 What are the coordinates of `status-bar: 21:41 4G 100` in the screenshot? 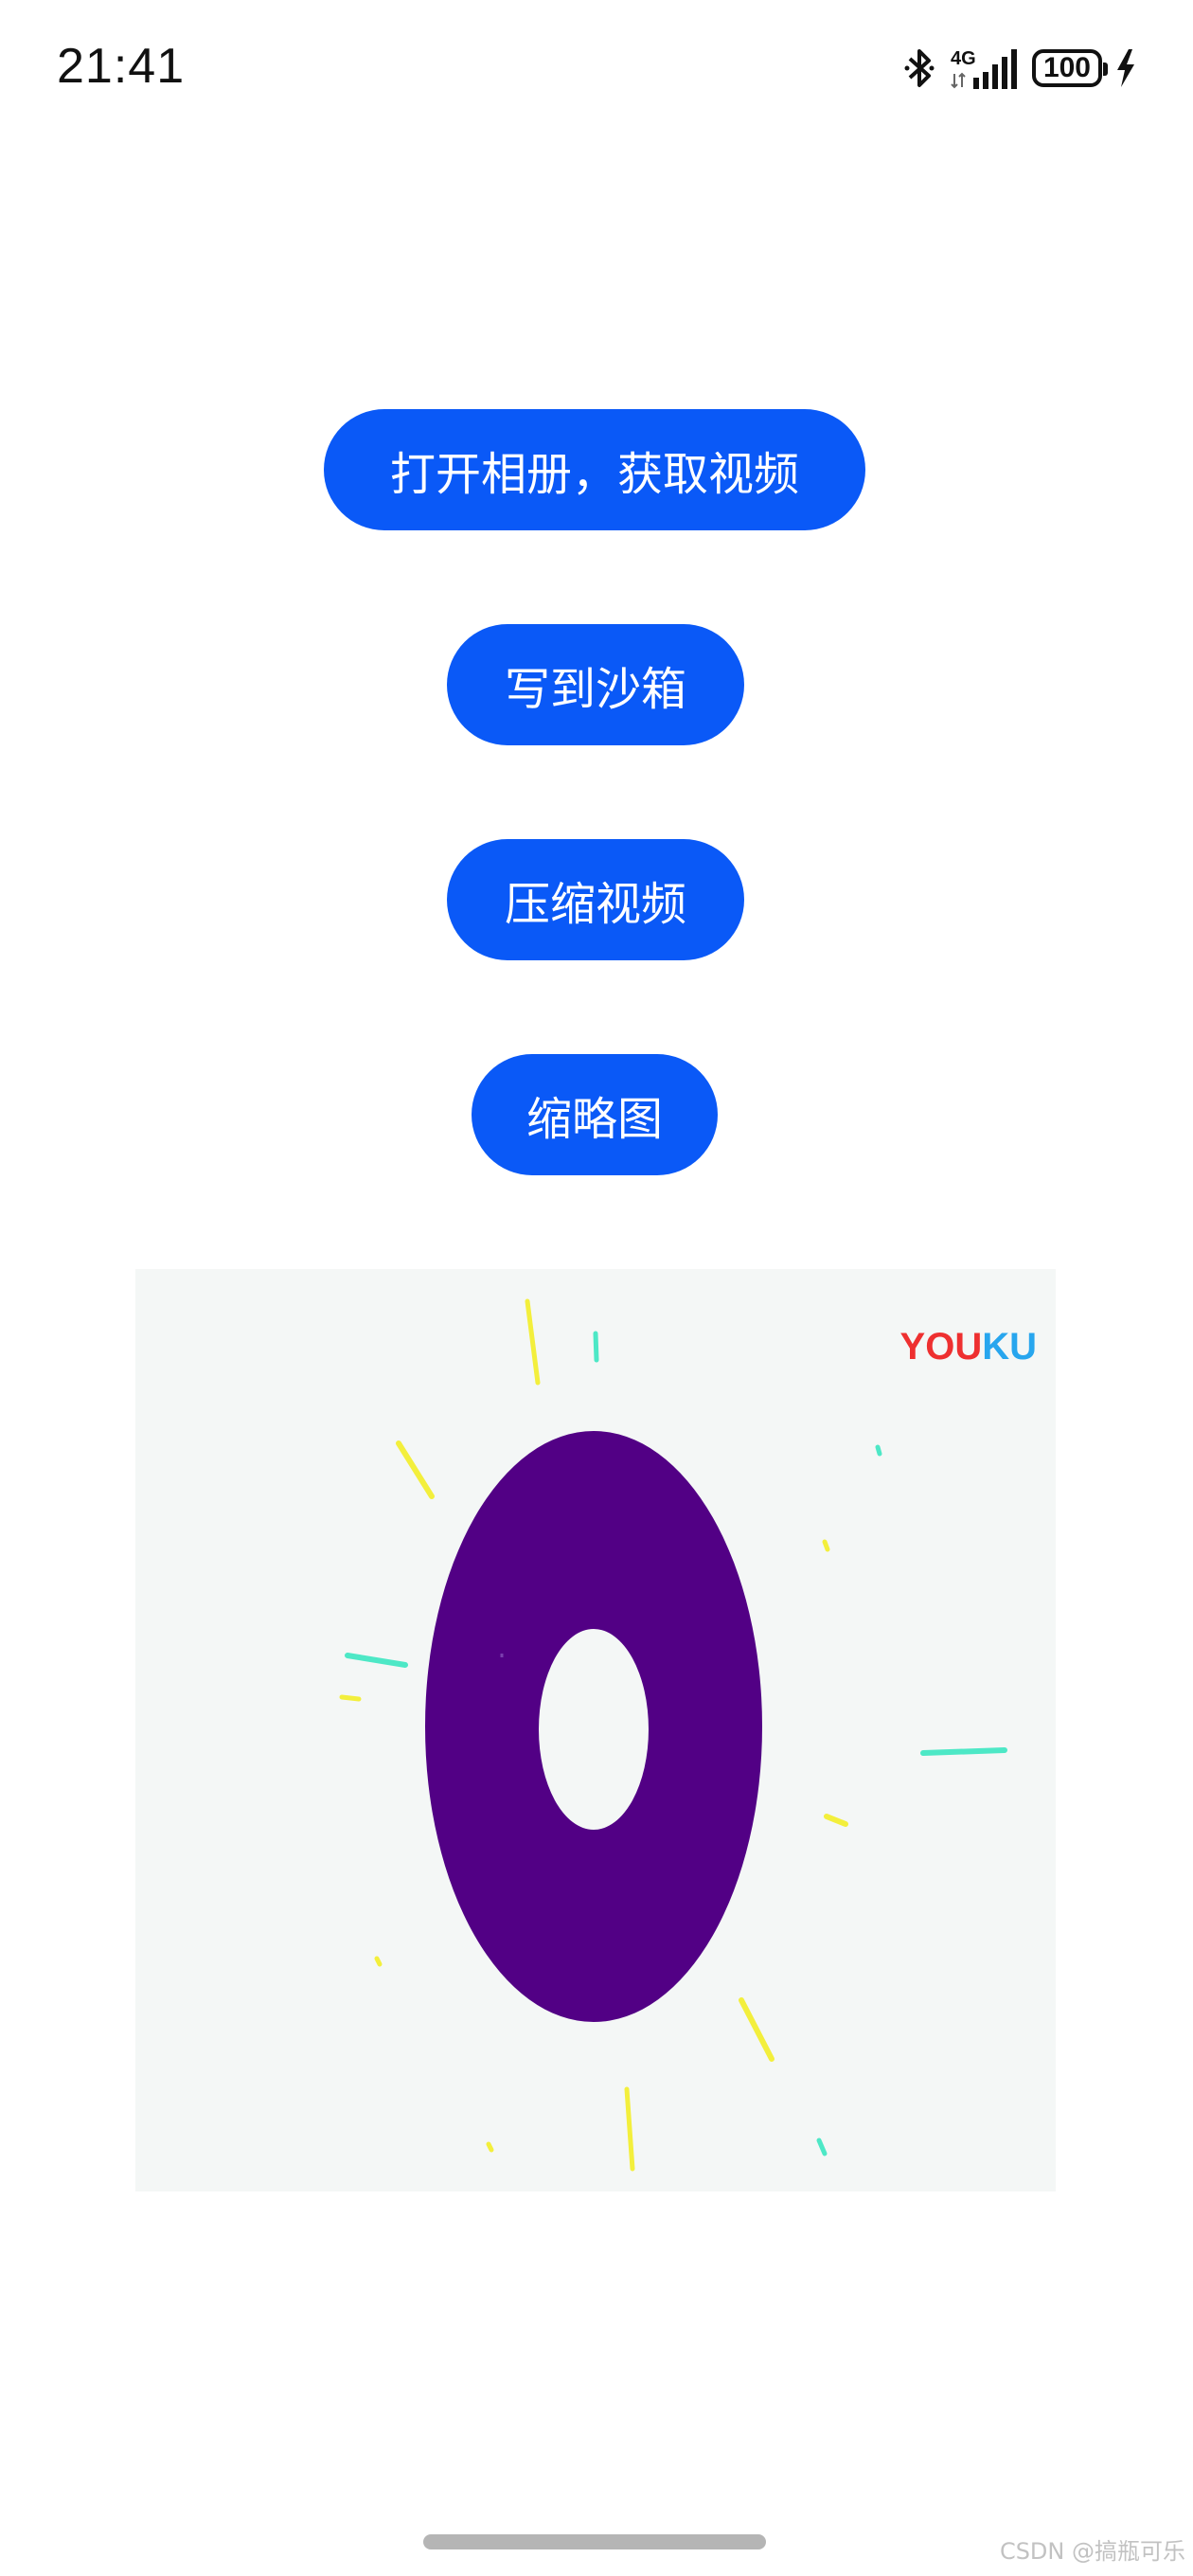 It's located at (596, 66).